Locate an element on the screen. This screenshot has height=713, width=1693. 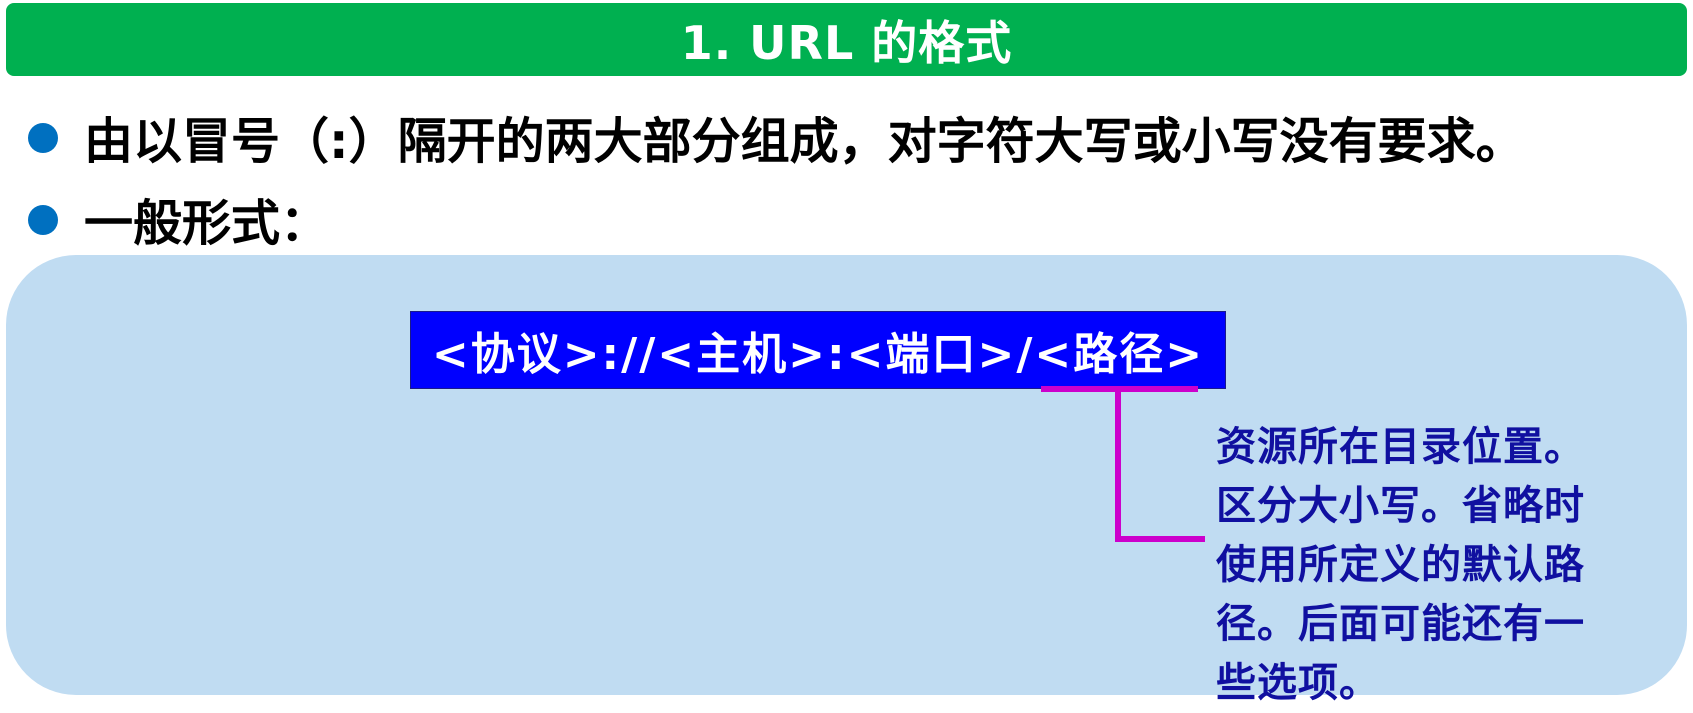
bullet-text: 由以冒号（:）隔开的两大部分组成，对字符大写或小写没有要求。 is located at coordinates (804, 141).